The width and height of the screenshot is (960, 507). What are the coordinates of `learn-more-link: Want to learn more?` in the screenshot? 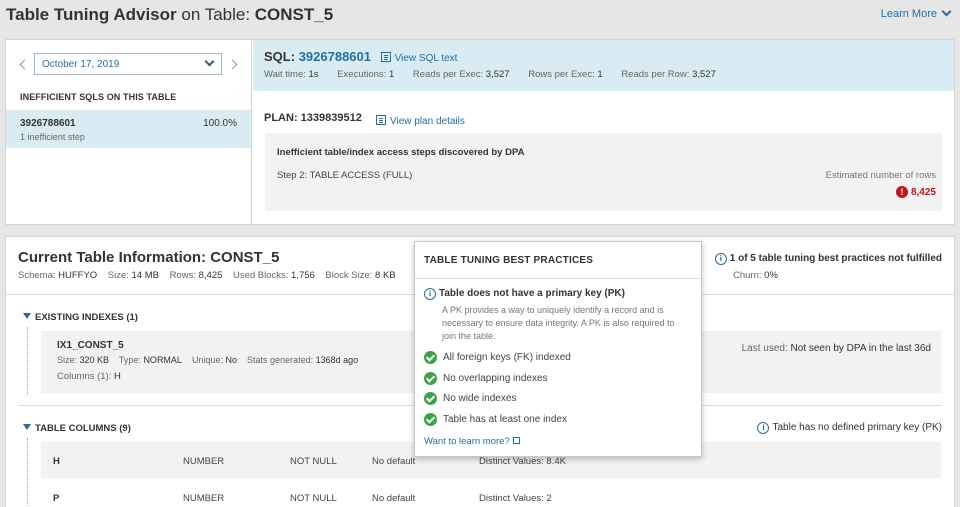 It's located at (472, 441).